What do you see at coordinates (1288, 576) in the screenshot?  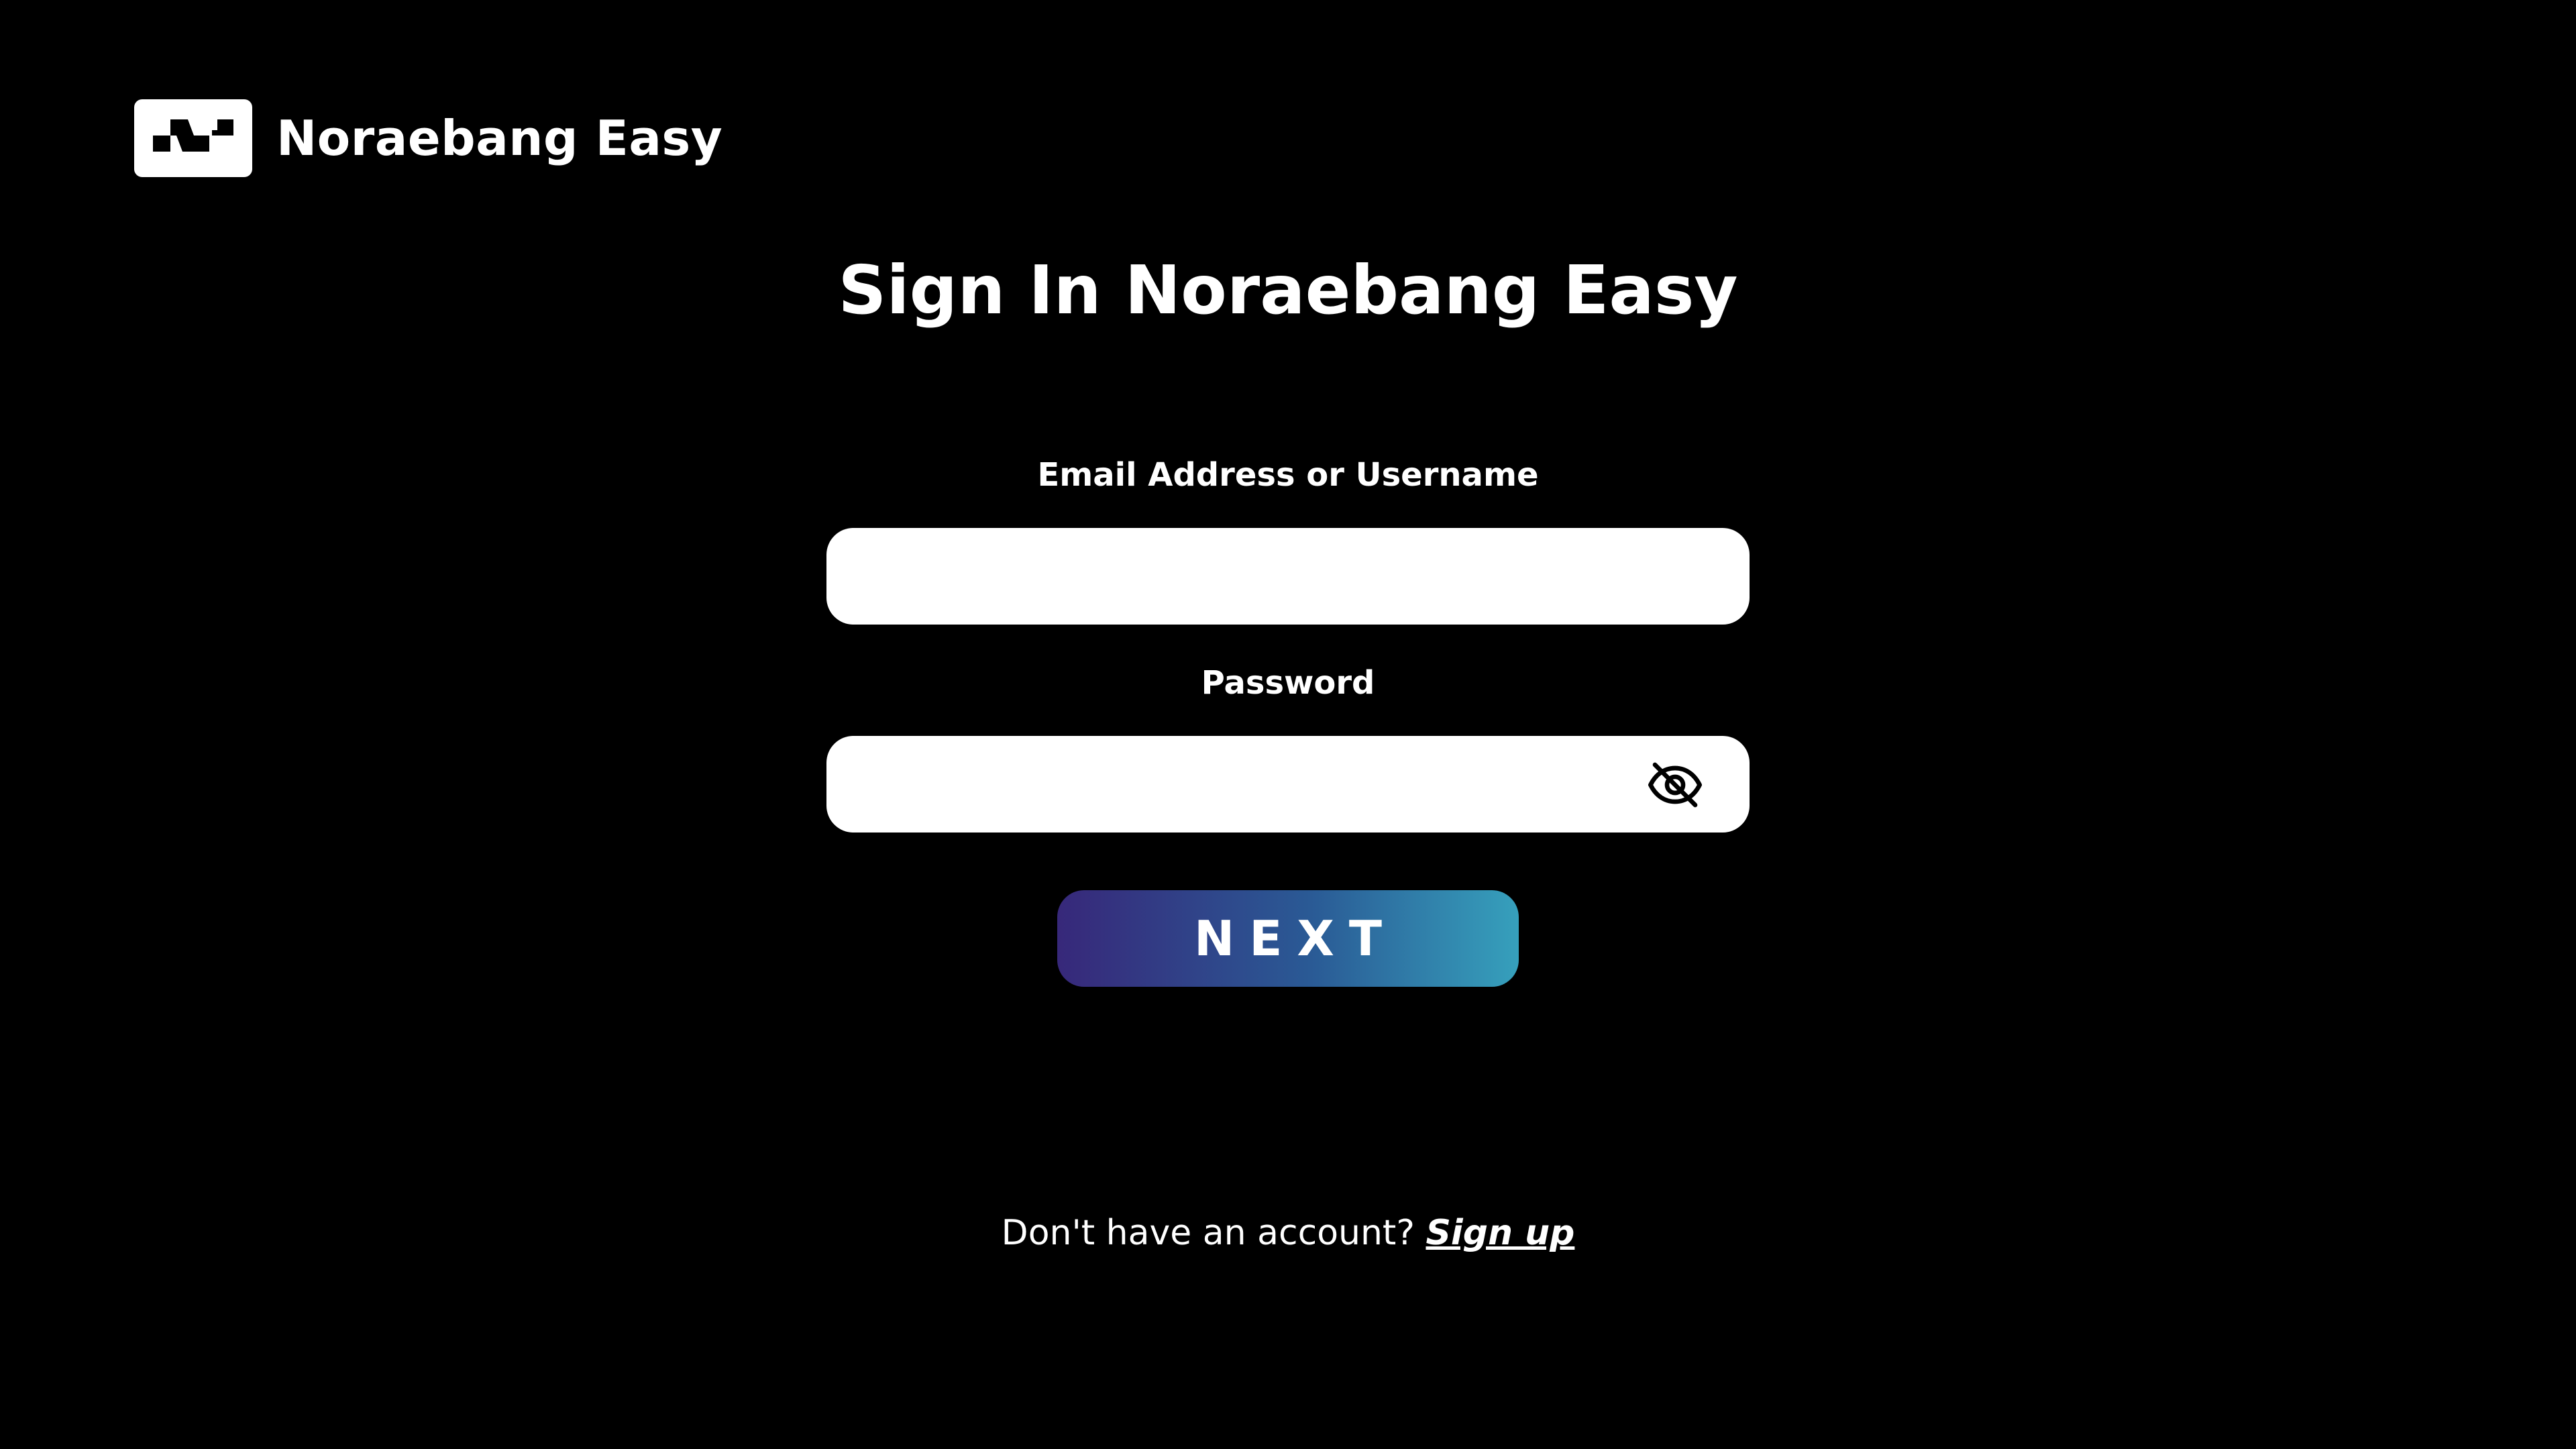 I see `email-input` at bounding box center [1288, 576].